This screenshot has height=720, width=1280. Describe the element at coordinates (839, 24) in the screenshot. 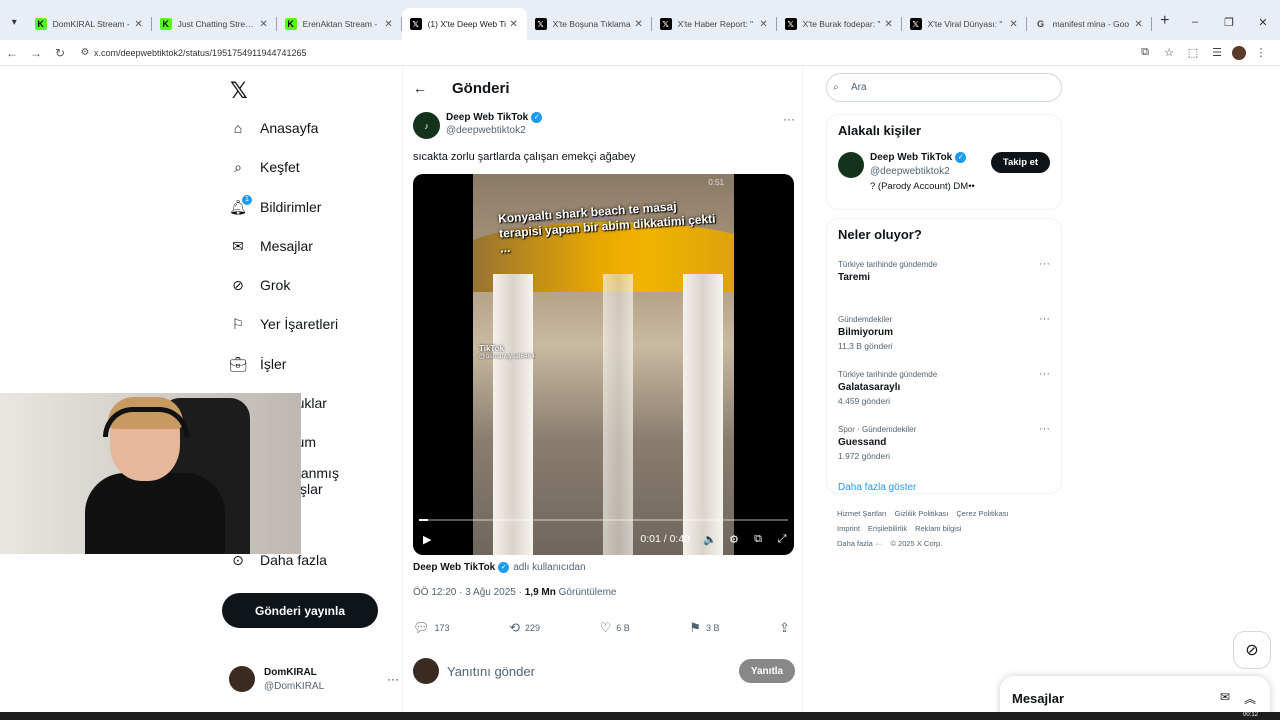

I see `browser-tab: 𝕏 X'te Burak fodepar: " ✕` at that location.